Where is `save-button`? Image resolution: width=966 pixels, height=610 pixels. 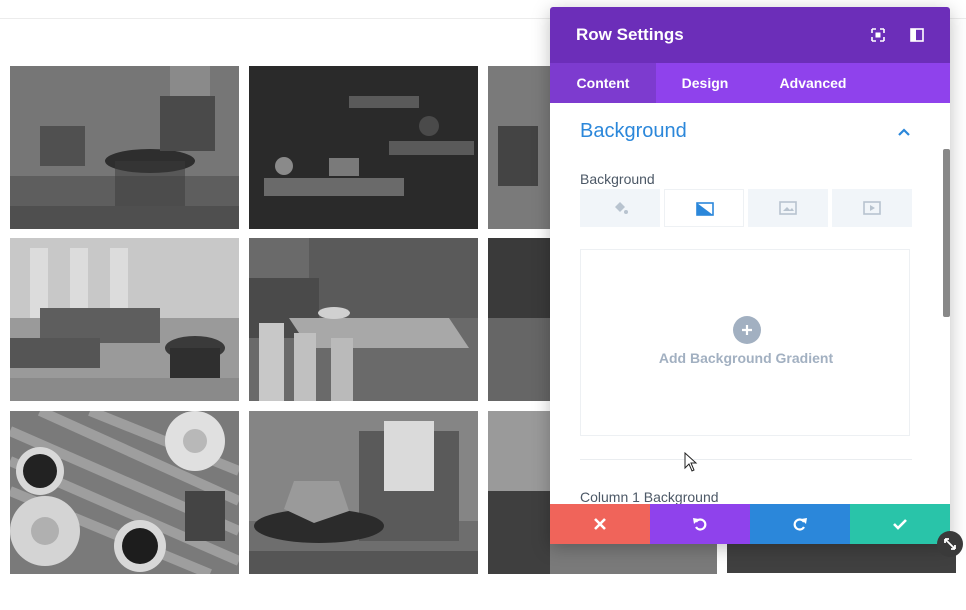
save-button is located at coordinates (900, 524).